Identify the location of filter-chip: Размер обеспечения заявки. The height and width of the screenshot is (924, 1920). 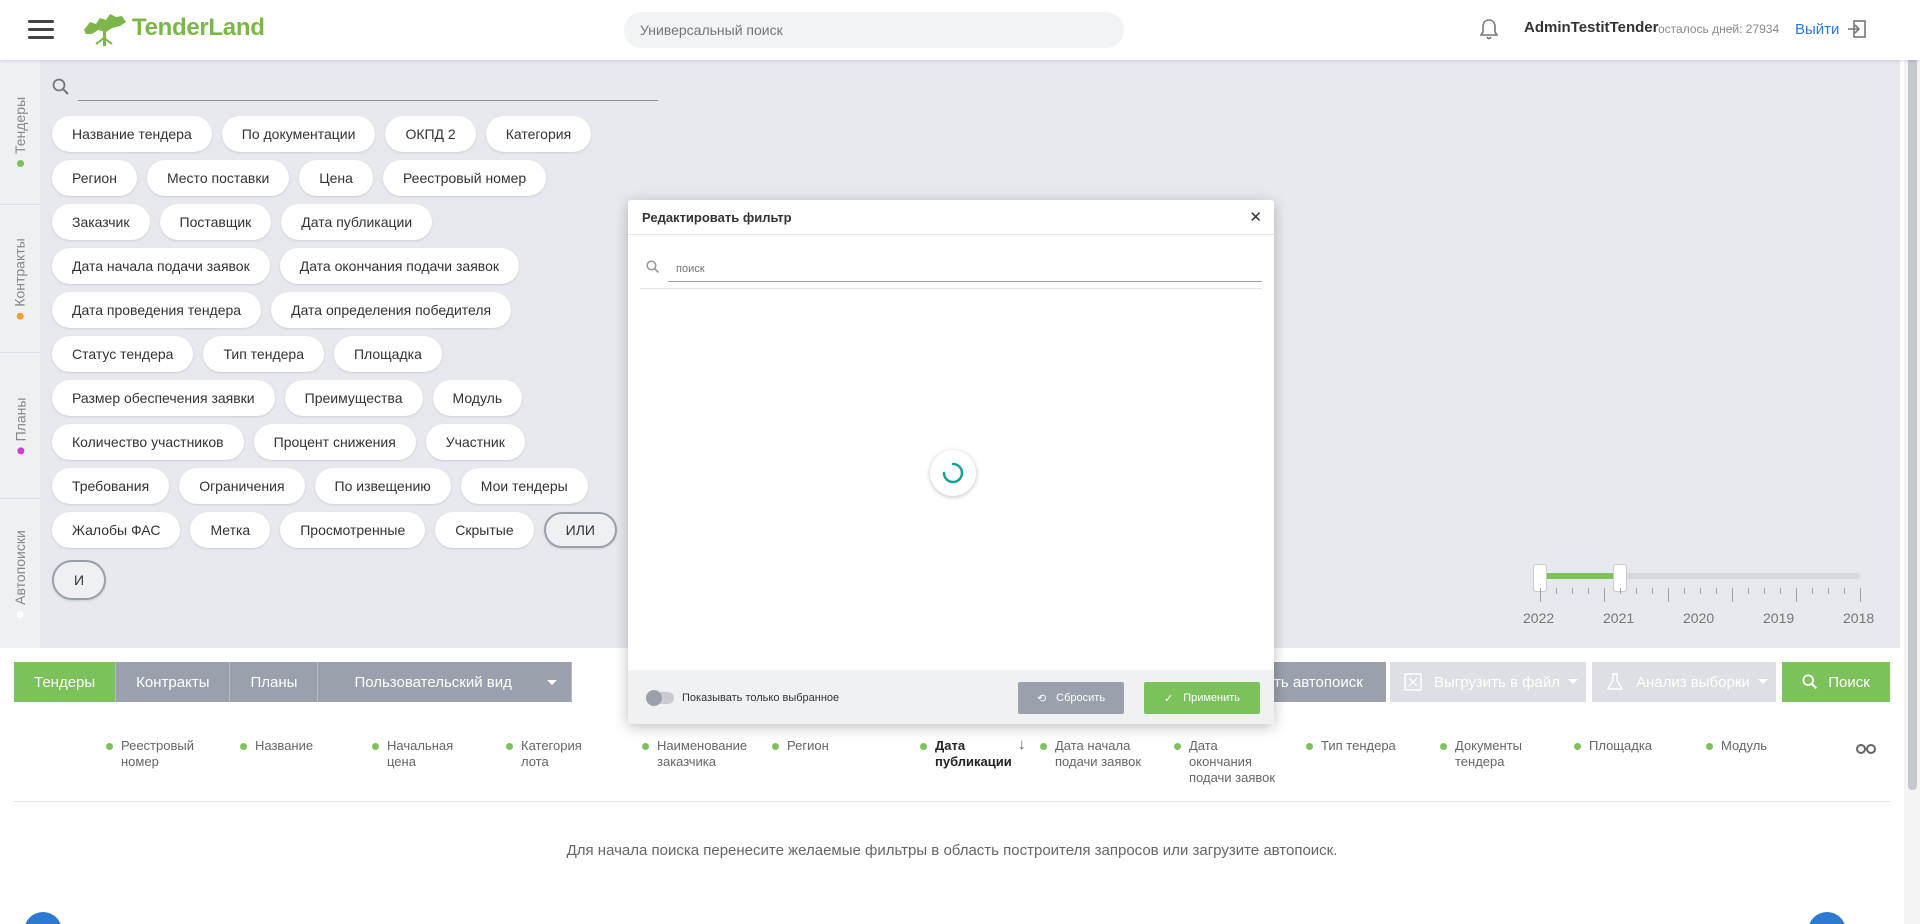
(163, 398).